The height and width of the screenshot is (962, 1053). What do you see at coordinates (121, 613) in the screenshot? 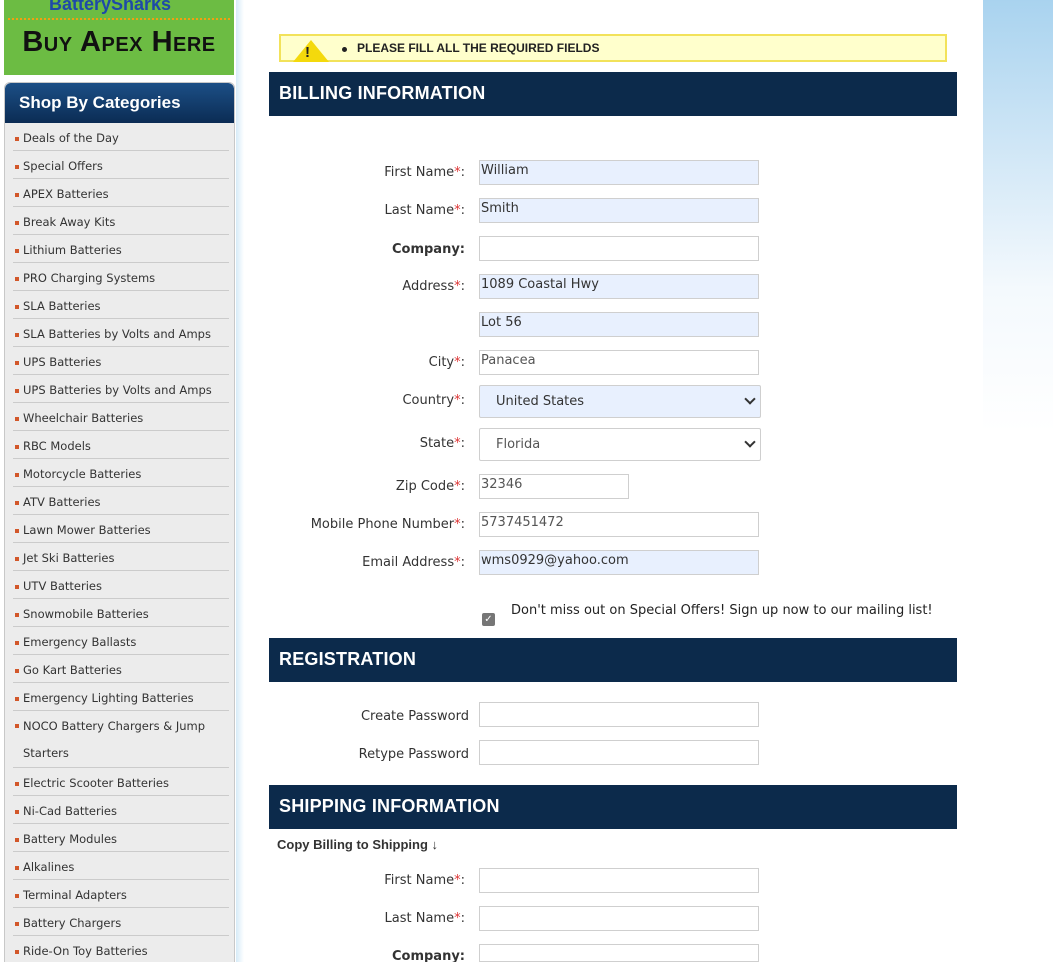
I see `category-link: Snowmobile Batteries` at bounding box center [121, 613].